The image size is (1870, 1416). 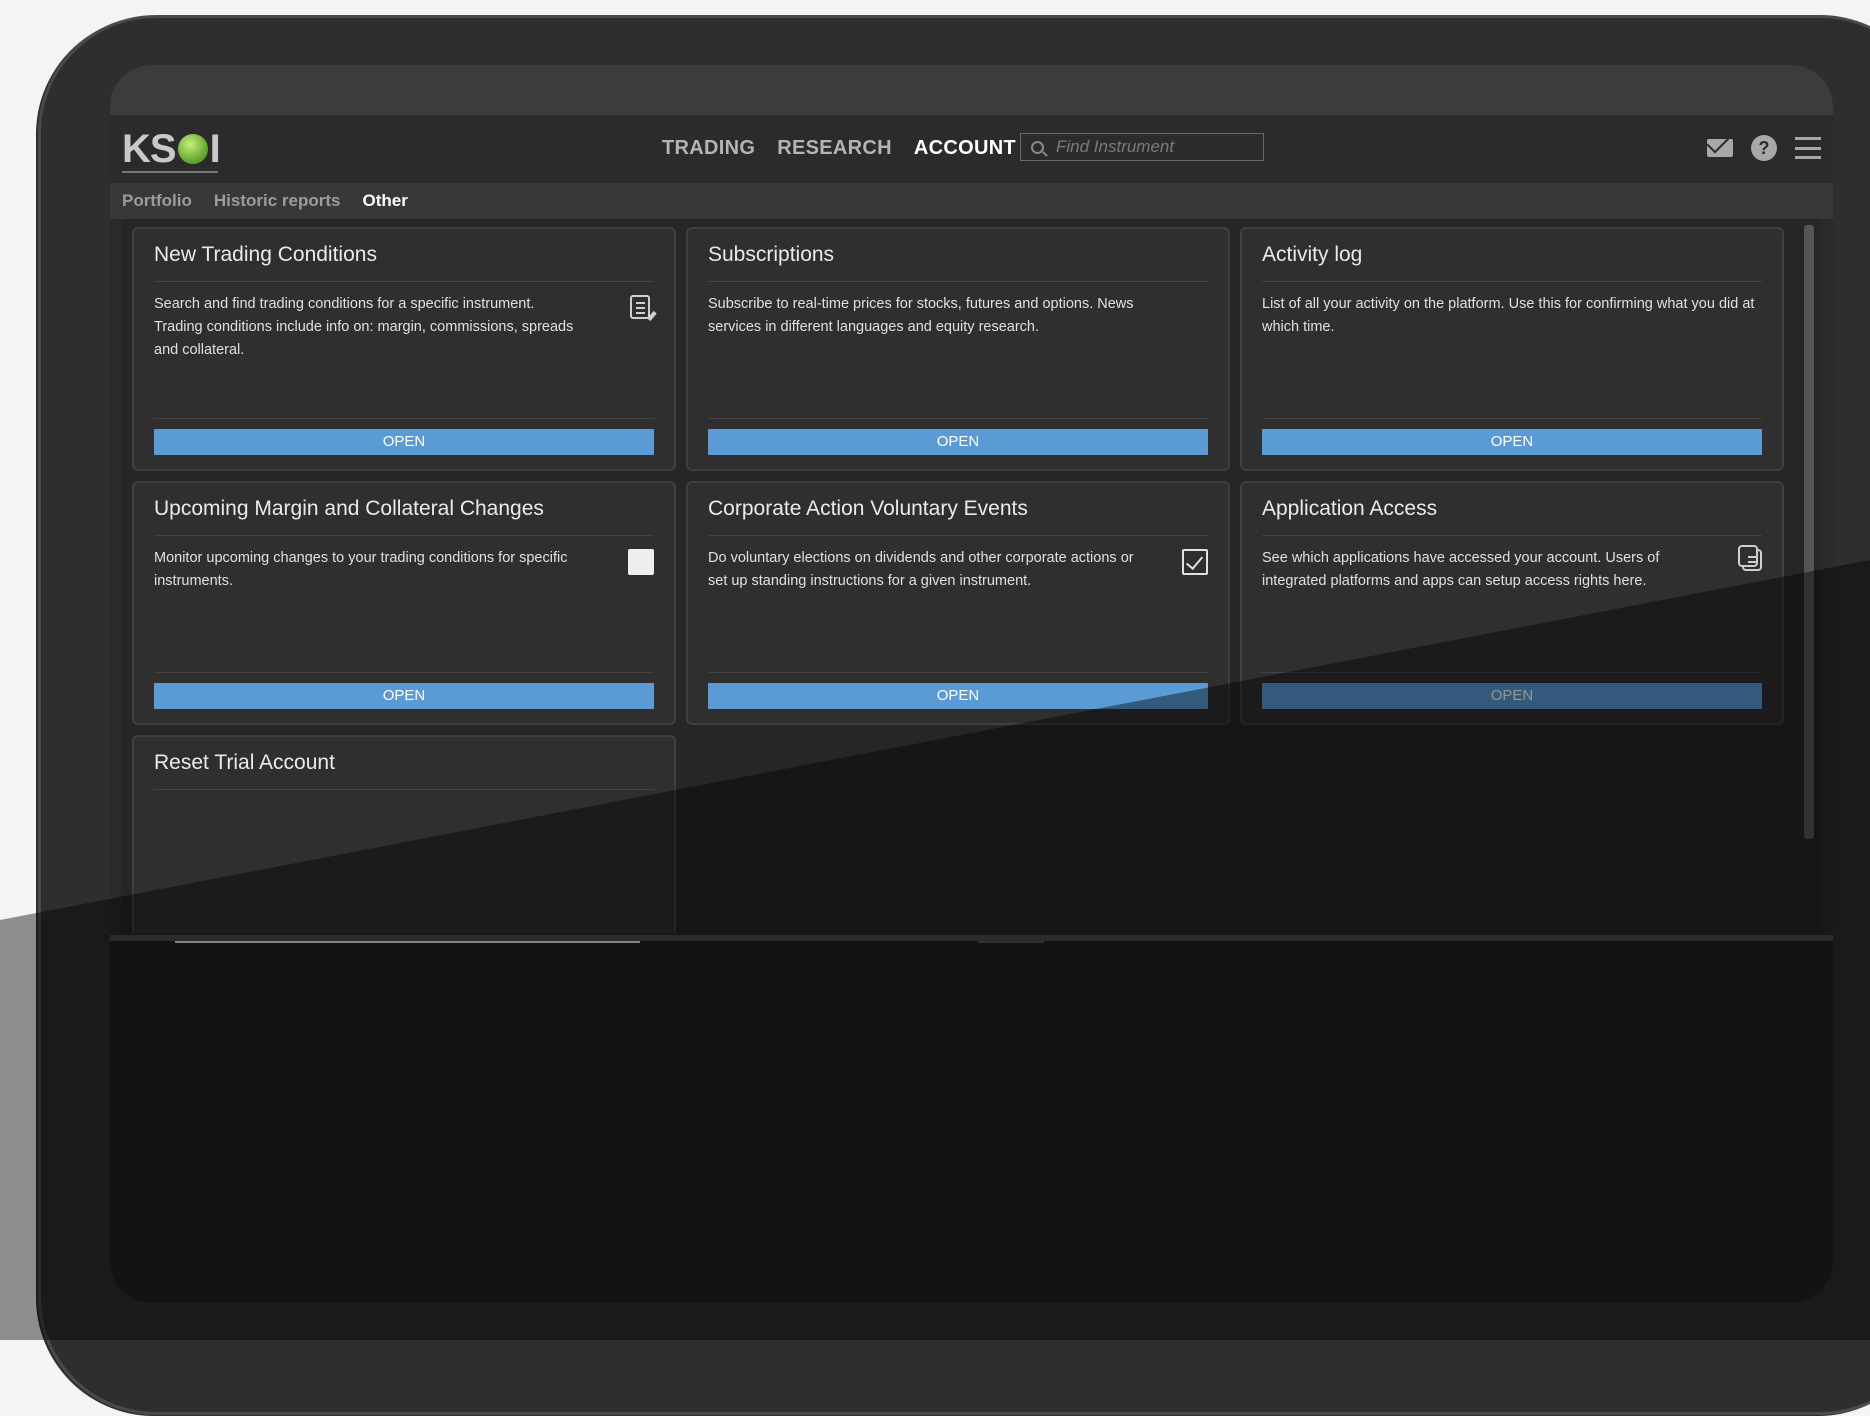 What do you see at coordinates (965, 148) in the screenshot?
I see `nav-account: ACCOUNT` at bounding box center [965, 148].